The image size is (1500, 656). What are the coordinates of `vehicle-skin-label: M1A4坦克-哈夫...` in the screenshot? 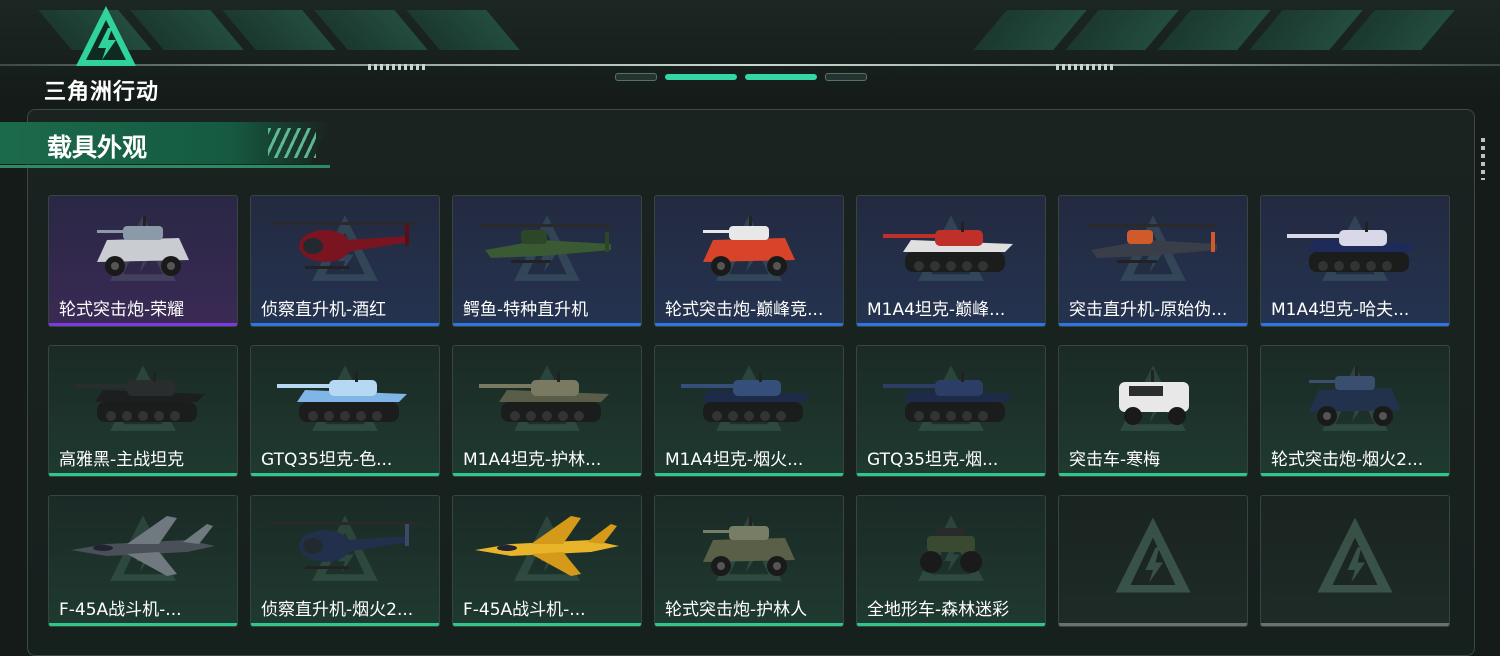 It's located at (1340, 310).